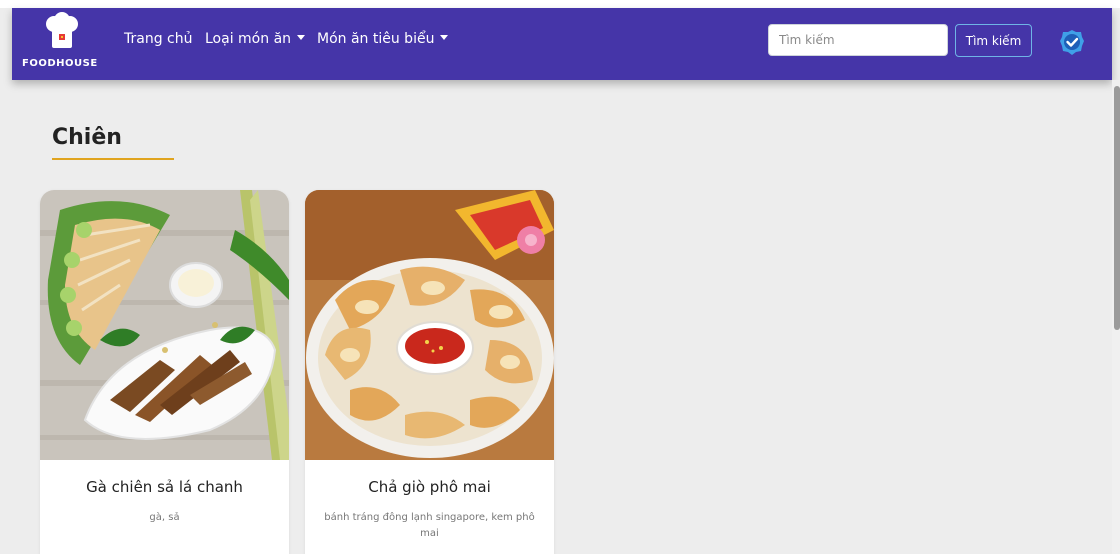 The image size is (1120, 554). I want to click on nav-dropdown-featured-dishes: Món ăn tiêu biểu, so click(383, 39).